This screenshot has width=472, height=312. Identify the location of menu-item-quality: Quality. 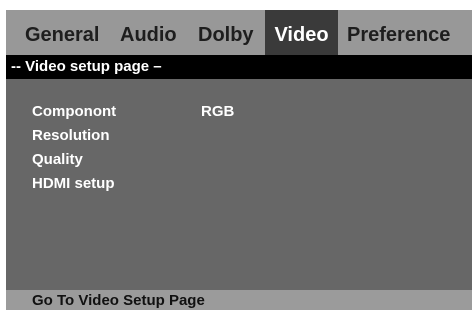
(57, 159).